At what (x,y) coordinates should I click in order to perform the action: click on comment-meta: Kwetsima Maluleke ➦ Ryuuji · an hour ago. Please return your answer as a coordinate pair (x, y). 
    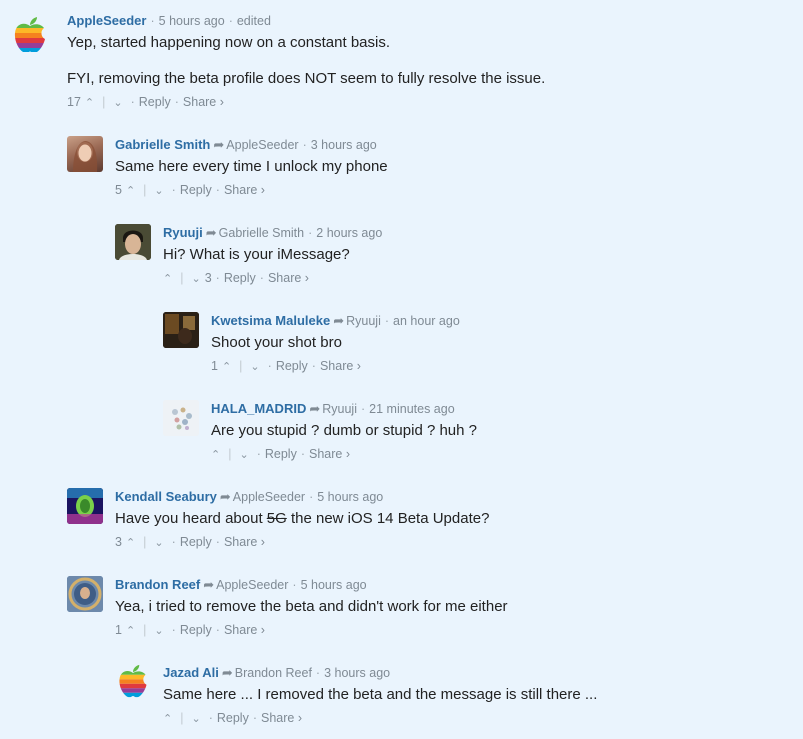
    Looking at the image, I should click on (335, 320).